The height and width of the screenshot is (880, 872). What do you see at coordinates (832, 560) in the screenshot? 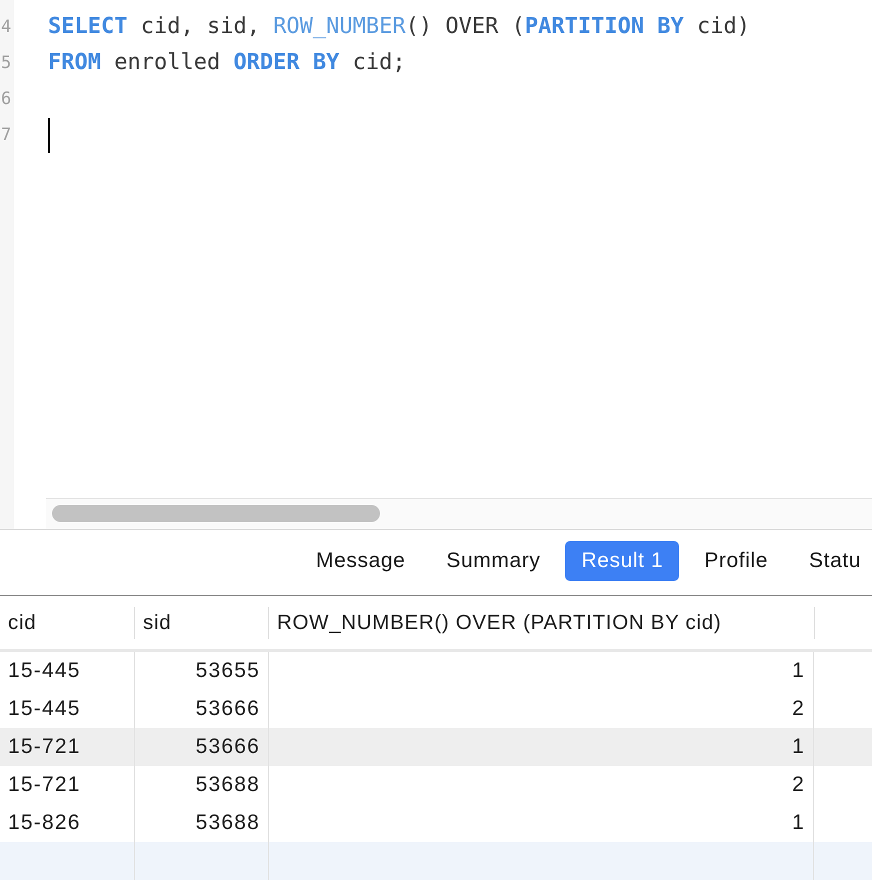
I see `result-tab: Statu` at bounding box center [832, 560].